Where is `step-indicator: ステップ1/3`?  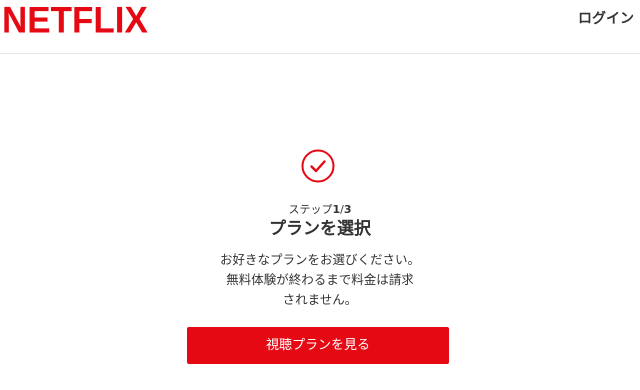
step-indicator: ステップ1/3 is located at coordinates (320, 210).